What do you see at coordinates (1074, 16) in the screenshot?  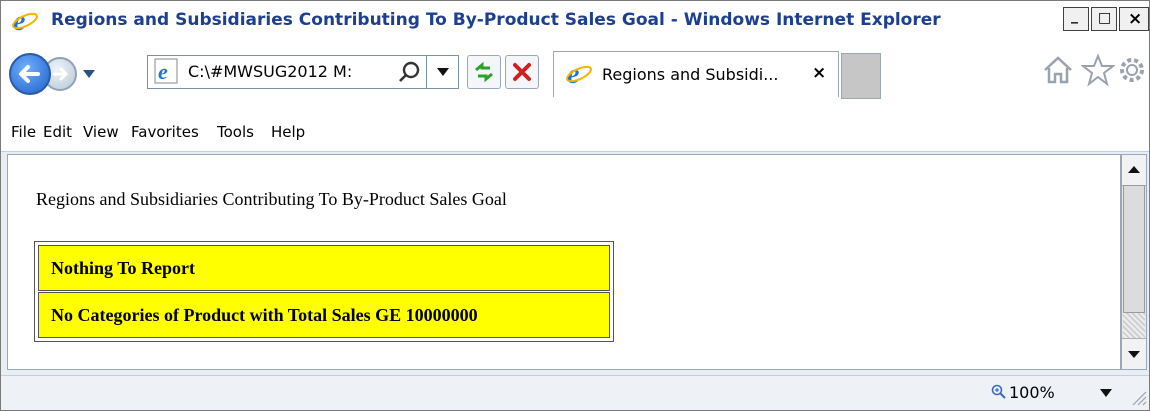 I see `minimize-icon: _` at bounding box center [1074, 16].